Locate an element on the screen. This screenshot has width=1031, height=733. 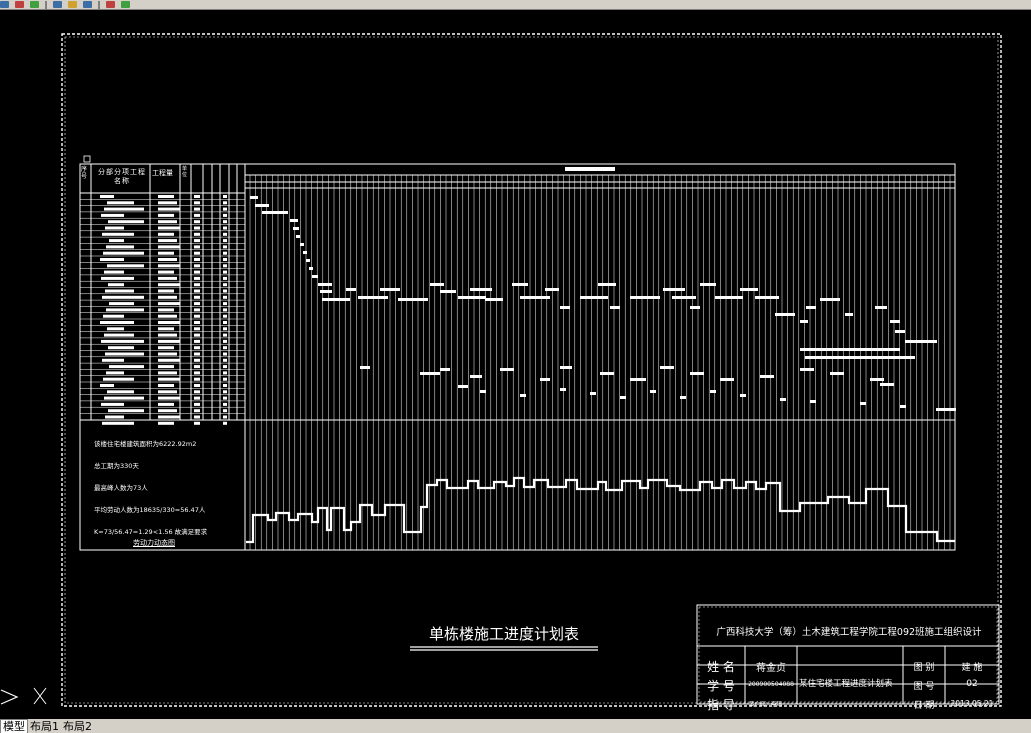
category-label: 图 别 is located at coordinates (924, 668).